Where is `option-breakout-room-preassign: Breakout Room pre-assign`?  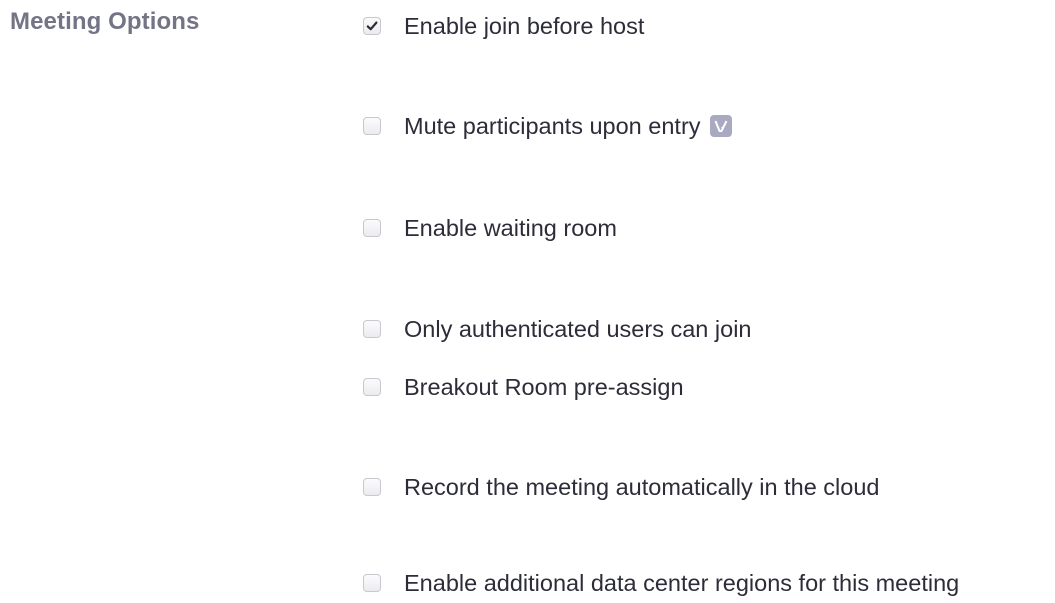
option-breakout-room-preassign: Breakout Room pre-assign is located at coordinates (523, 387).